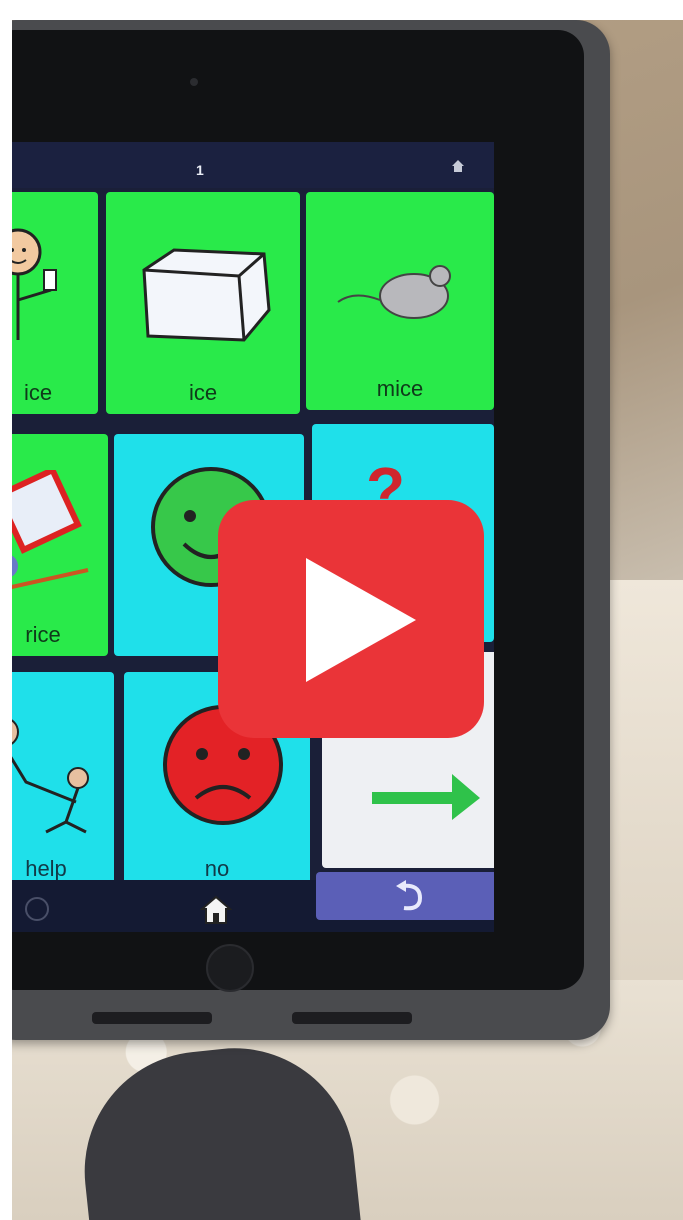 The width and height of the screenshot is (683, 1220). I want to click on symbol-button-rice: rice, so click(60, 545).